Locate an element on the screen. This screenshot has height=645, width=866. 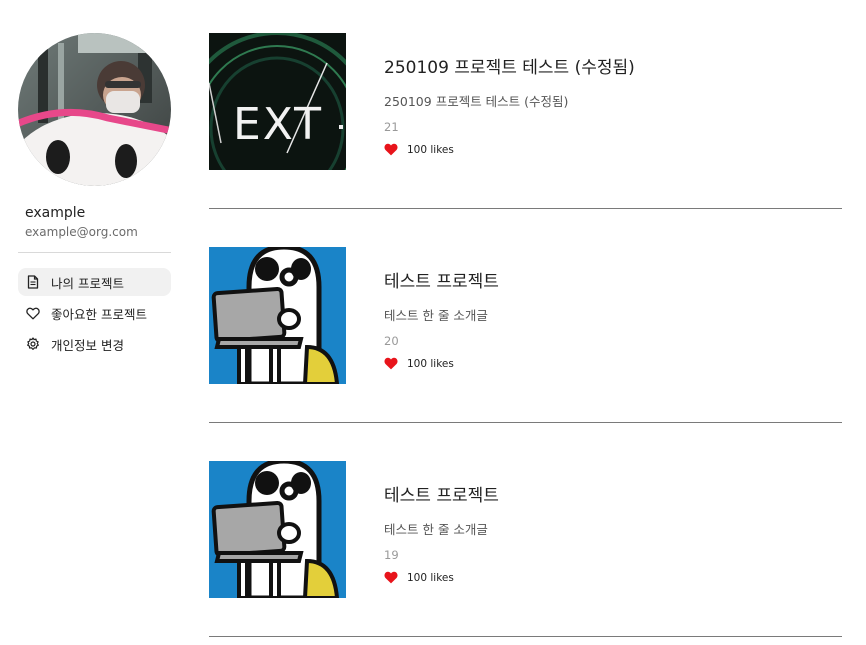
project-title: 250109 프로젝트 테스트 (수정됨) is located at coordinates (509, 65).